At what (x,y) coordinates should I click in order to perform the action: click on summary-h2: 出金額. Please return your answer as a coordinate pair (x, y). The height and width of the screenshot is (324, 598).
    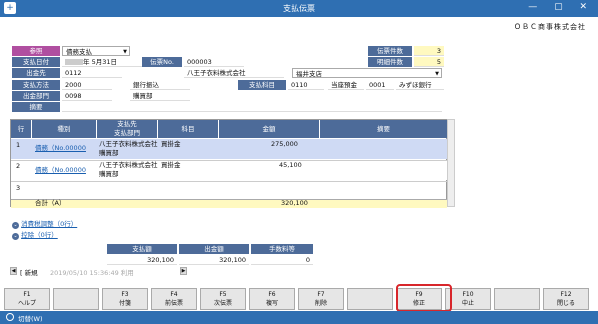
    Looking at the image, I should click on (214, 249).